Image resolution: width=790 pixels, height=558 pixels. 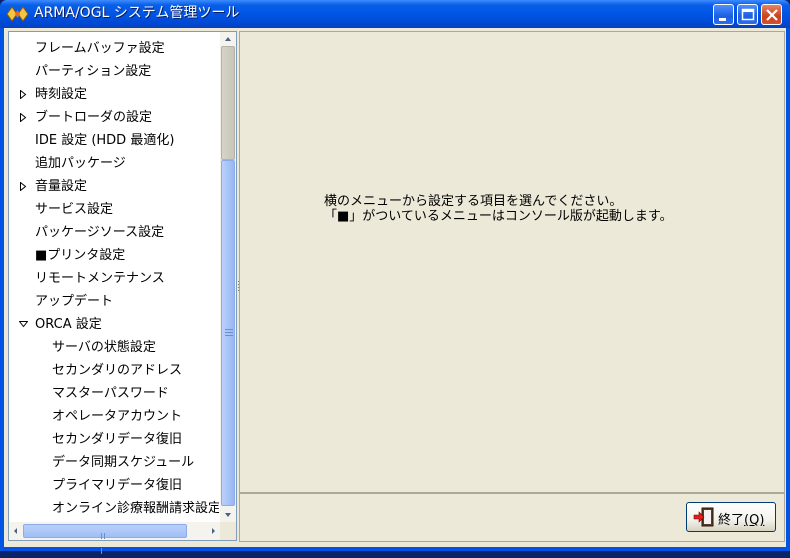 I want to click on tree-item-label: ORCA 設定, so click(x=68, y=324).